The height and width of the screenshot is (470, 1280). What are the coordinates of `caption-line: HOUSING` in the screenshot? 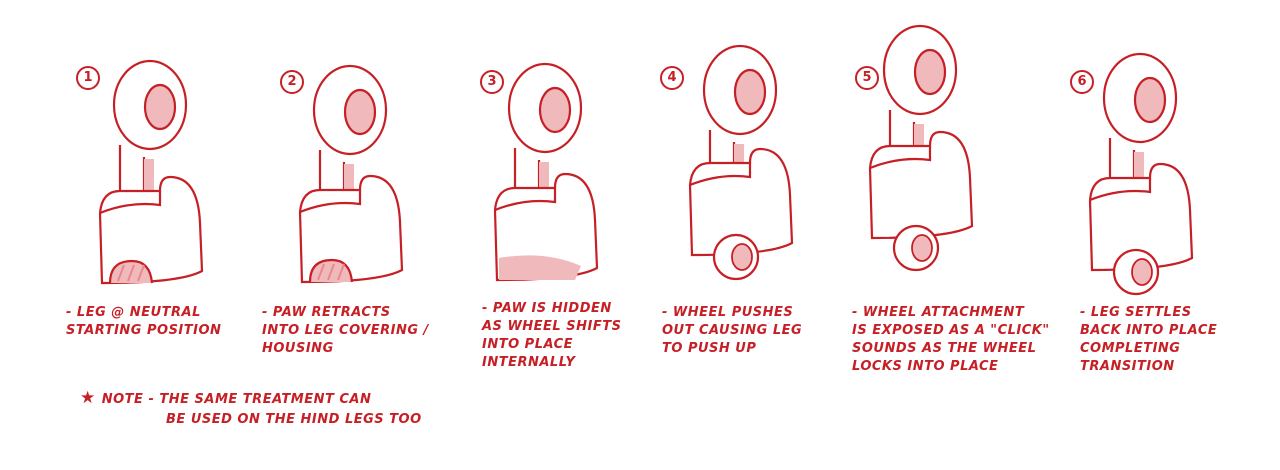 It's located at (298, 348).